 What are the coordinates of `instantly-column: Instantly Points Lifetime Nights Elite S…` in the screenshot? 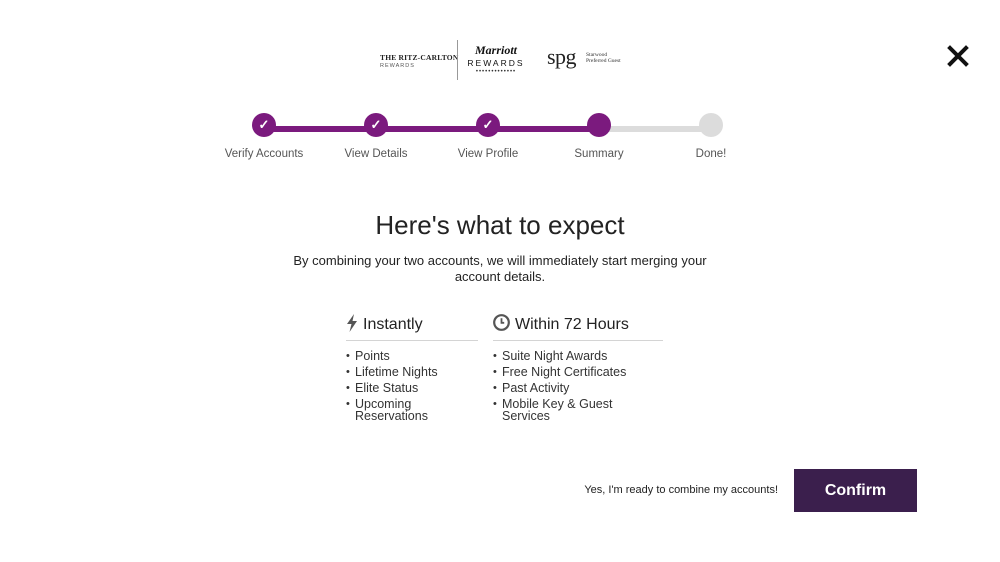 It's located at (412, 369).